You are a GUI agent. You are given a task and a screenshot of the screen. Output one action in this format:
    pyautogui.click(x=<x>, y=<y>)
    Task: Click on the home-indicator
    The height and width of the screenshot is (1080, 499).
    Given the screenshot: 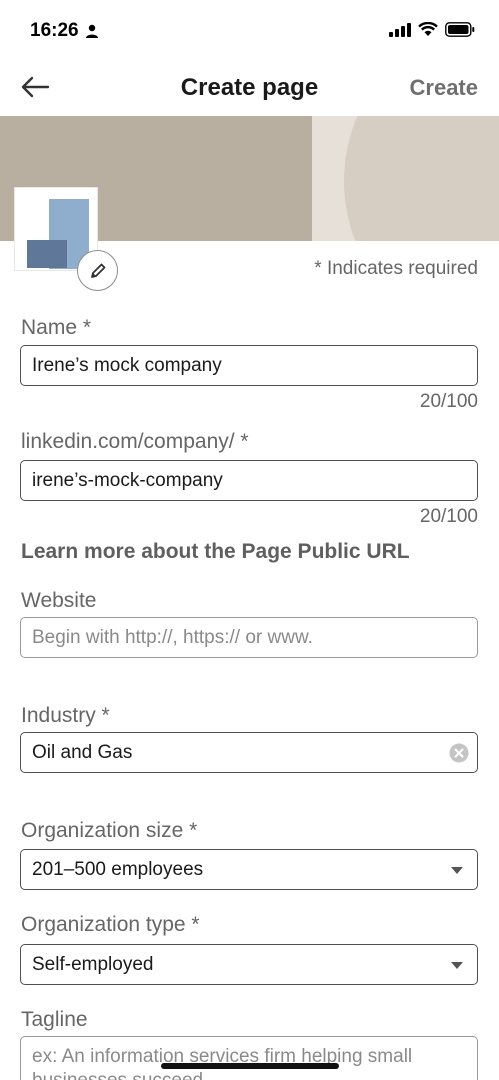 What is the action you would take?
    pyautogui.click(x=250, y=1066)
    